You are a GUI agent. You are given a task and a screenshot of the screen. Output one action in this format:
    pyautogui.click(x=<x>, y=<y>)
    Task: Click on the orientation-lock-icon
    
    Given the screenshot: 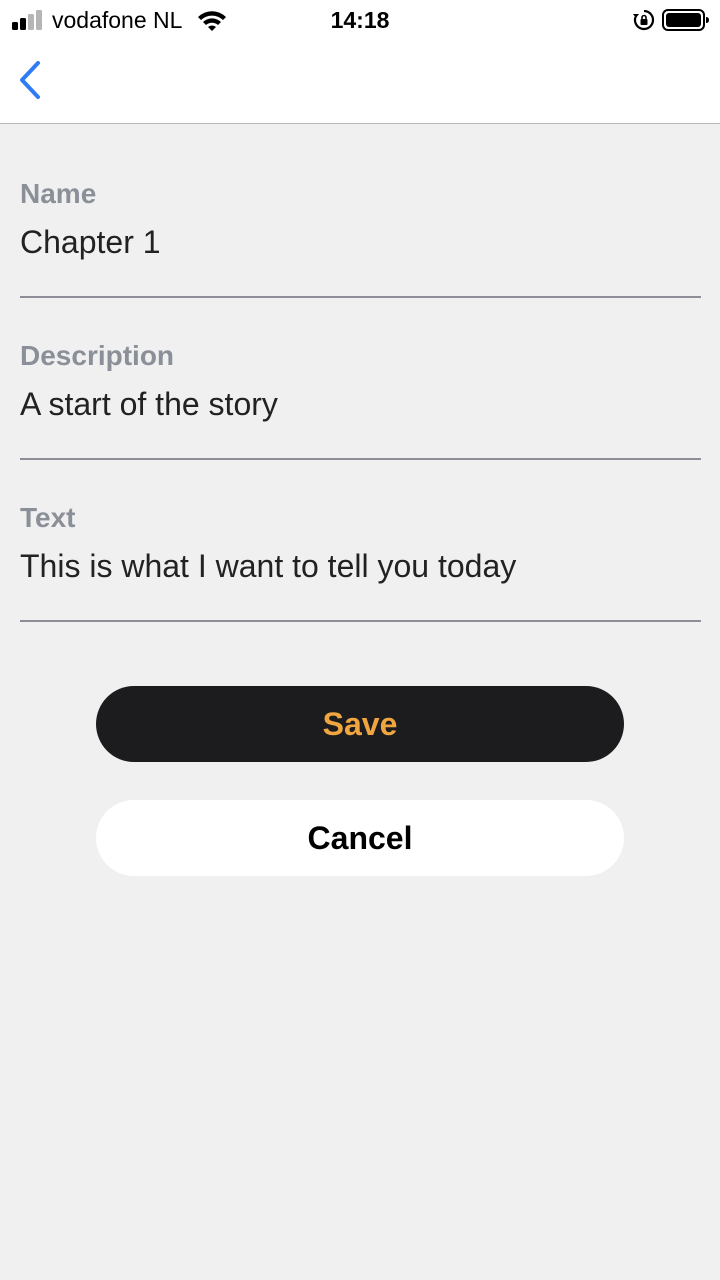 What is the action you would take?
    pyautogui.click(x=644, y=20)
    